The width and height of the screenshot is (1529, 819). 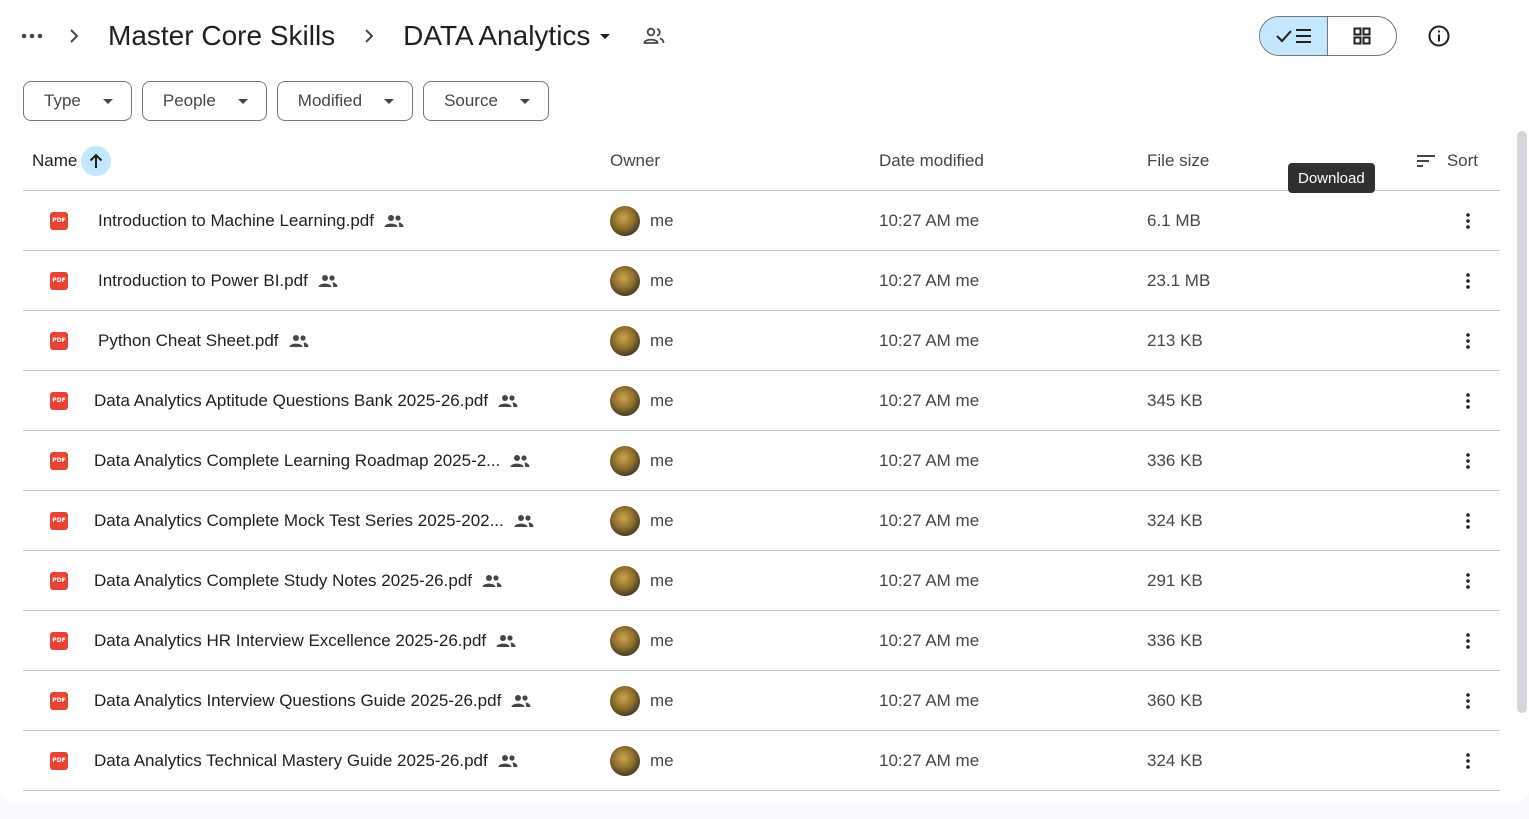 What do you see at coordinates (221, 36) in the screenshot?
I see `breadcrumb-parent: Master Core Skills` at bounding box center [221, 36].